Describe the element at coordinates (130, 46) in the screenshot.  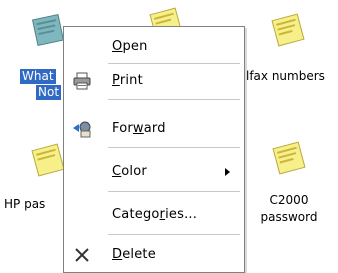
I see `menu-item-open-label: Open` at that location.